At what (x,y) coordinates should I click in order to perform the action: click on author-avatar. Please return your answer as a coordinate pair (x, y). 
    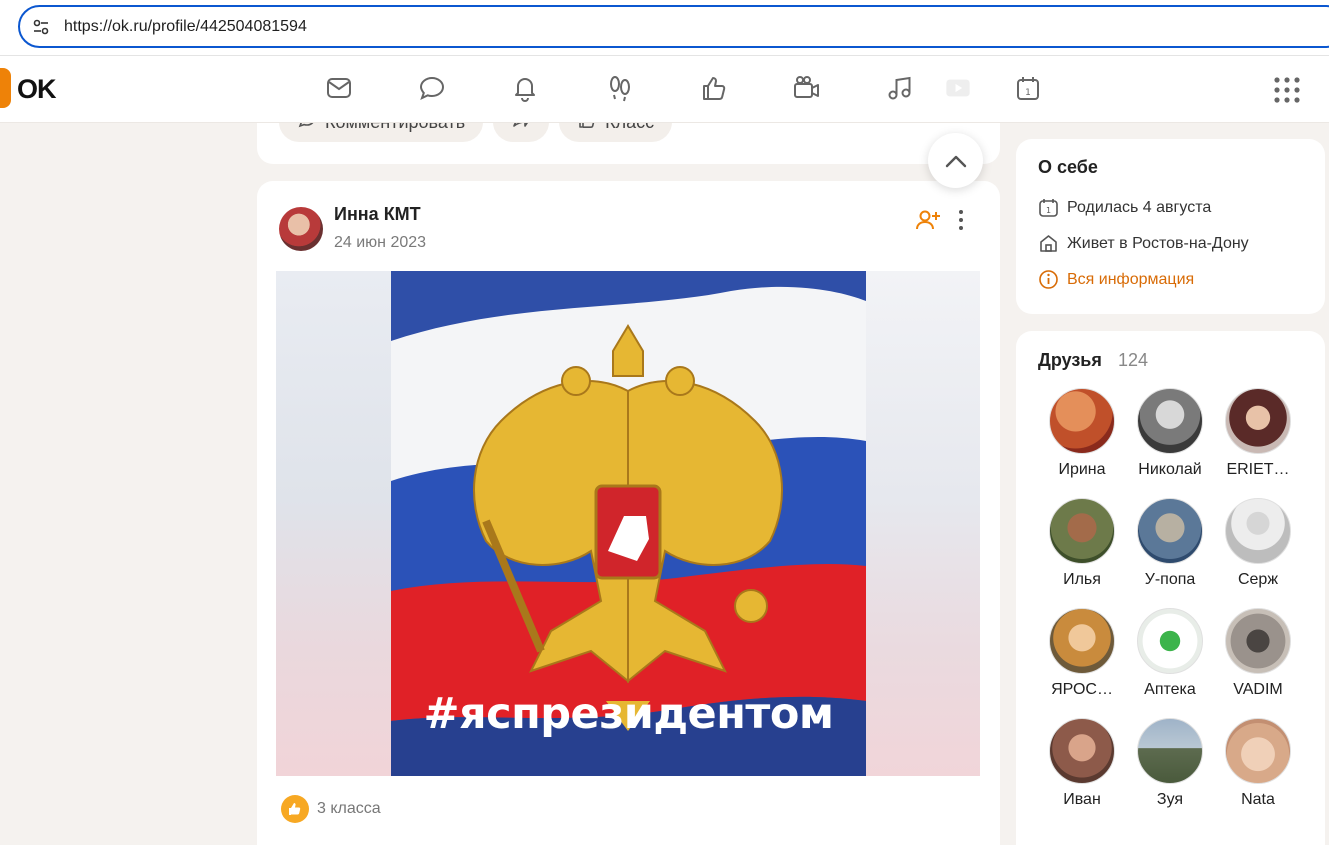
    Looking at the image, I should click on (301, 229).